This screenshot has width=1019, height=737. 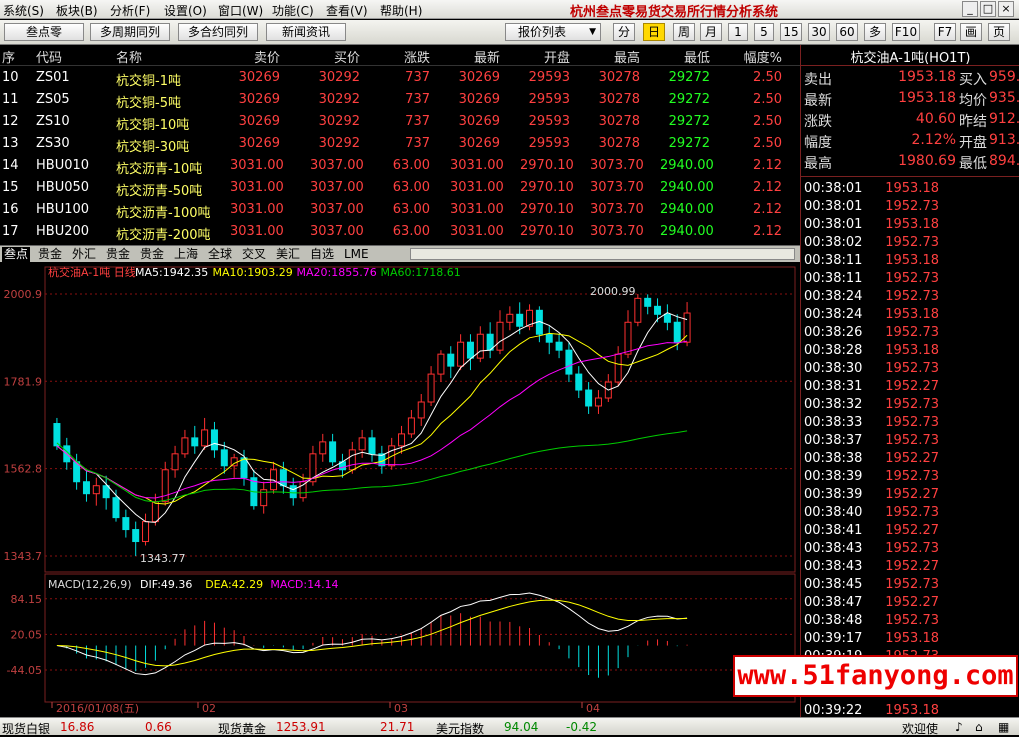 I want to click on status-gold-change: 21.71, so click(x=397, y=727).